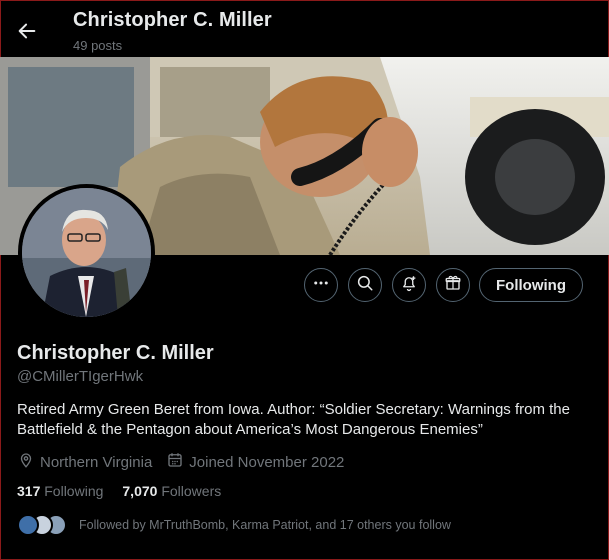 This screenshot has width=609, height=560. Describe the element at coordinates (267, 462) in the screenshot. I see `joined-text: Joined November 2022` at that location.